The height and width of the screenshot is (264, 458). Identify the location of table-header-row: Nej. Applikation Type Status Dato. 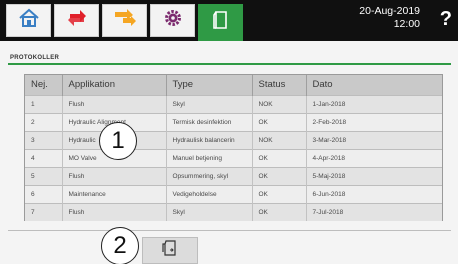
(233, 85).